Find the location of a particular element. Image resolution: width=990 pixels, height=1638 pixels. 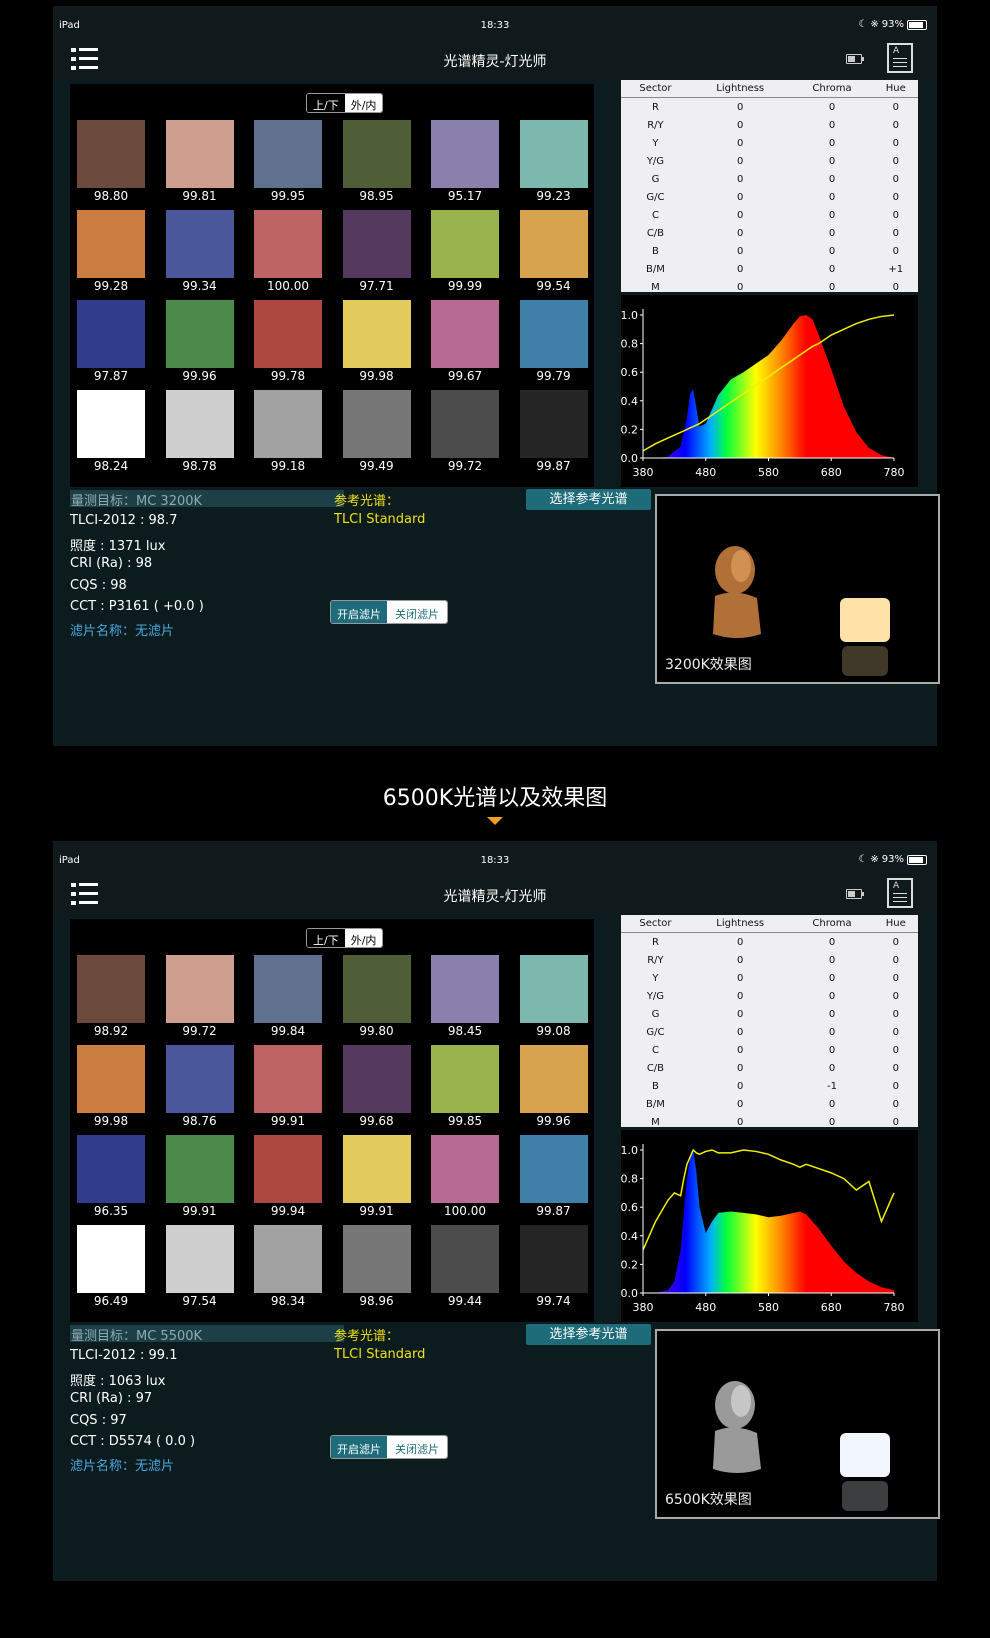

color-swatch: 99.18 is located at coordinates (288, 431).